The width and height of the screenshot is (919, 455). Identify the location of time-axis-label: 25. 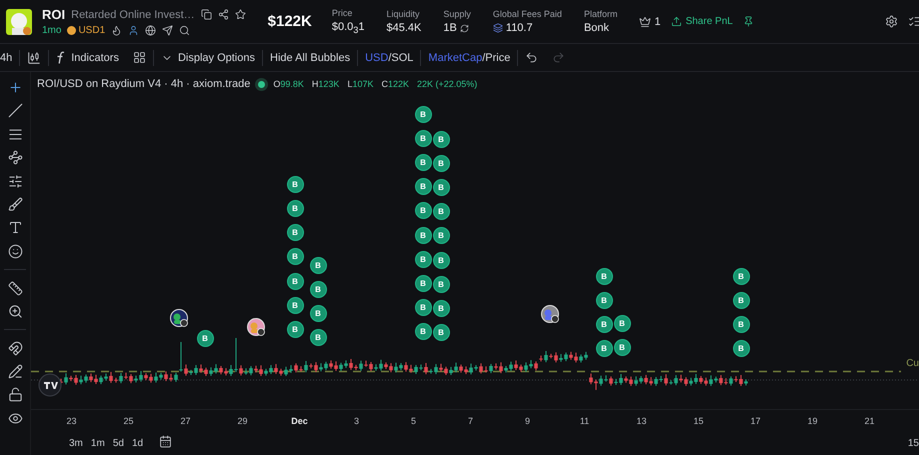
(128, 421).